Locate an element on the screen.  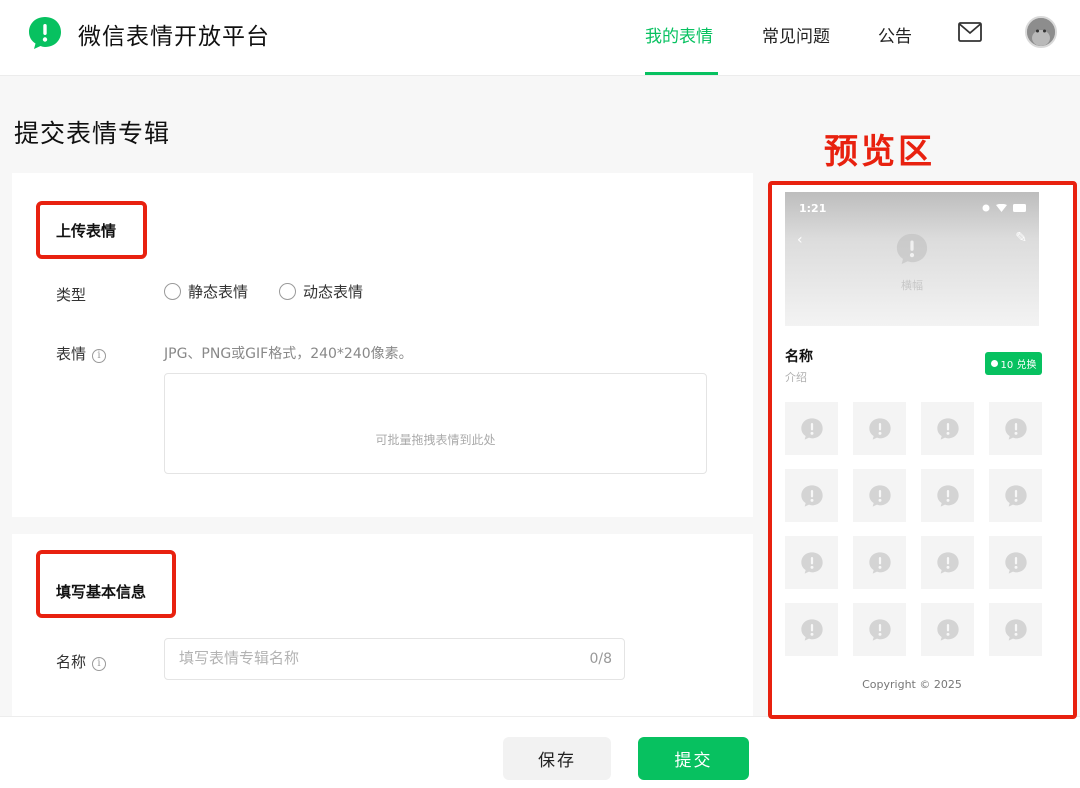
edit-icon: ✎ is located at coordinates (1021, 238).